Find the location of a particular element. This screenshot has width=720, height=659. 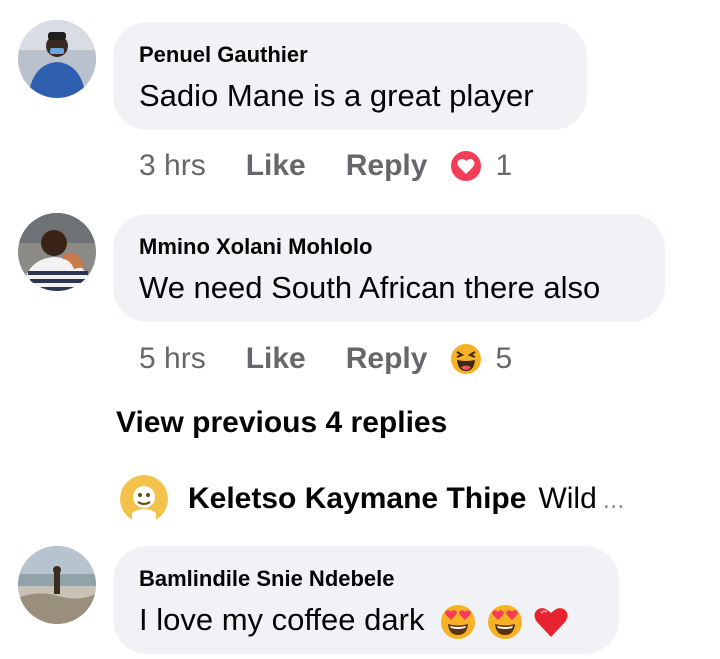

comment-time: 3 hrs is located at coordinates (172, 166).